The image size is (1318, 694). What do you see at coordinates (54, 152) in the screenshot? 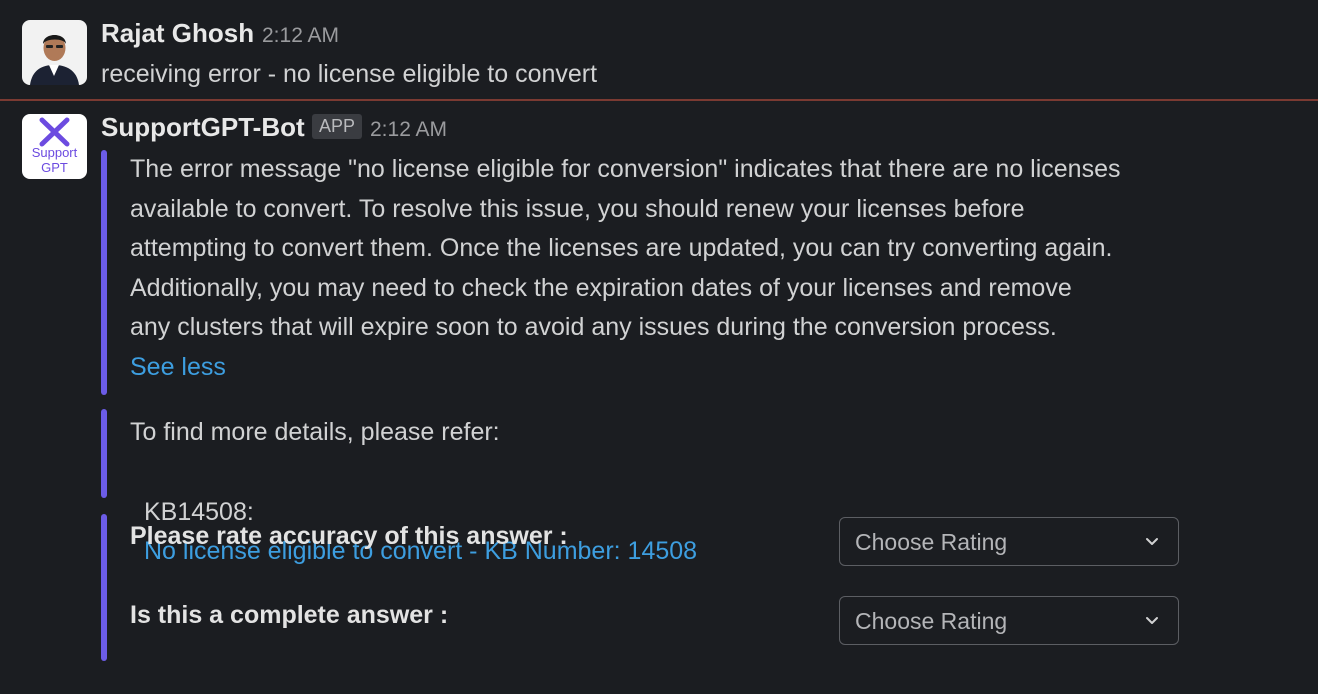
I see `logo-text-support: Support` at bounding box center [54, 152].